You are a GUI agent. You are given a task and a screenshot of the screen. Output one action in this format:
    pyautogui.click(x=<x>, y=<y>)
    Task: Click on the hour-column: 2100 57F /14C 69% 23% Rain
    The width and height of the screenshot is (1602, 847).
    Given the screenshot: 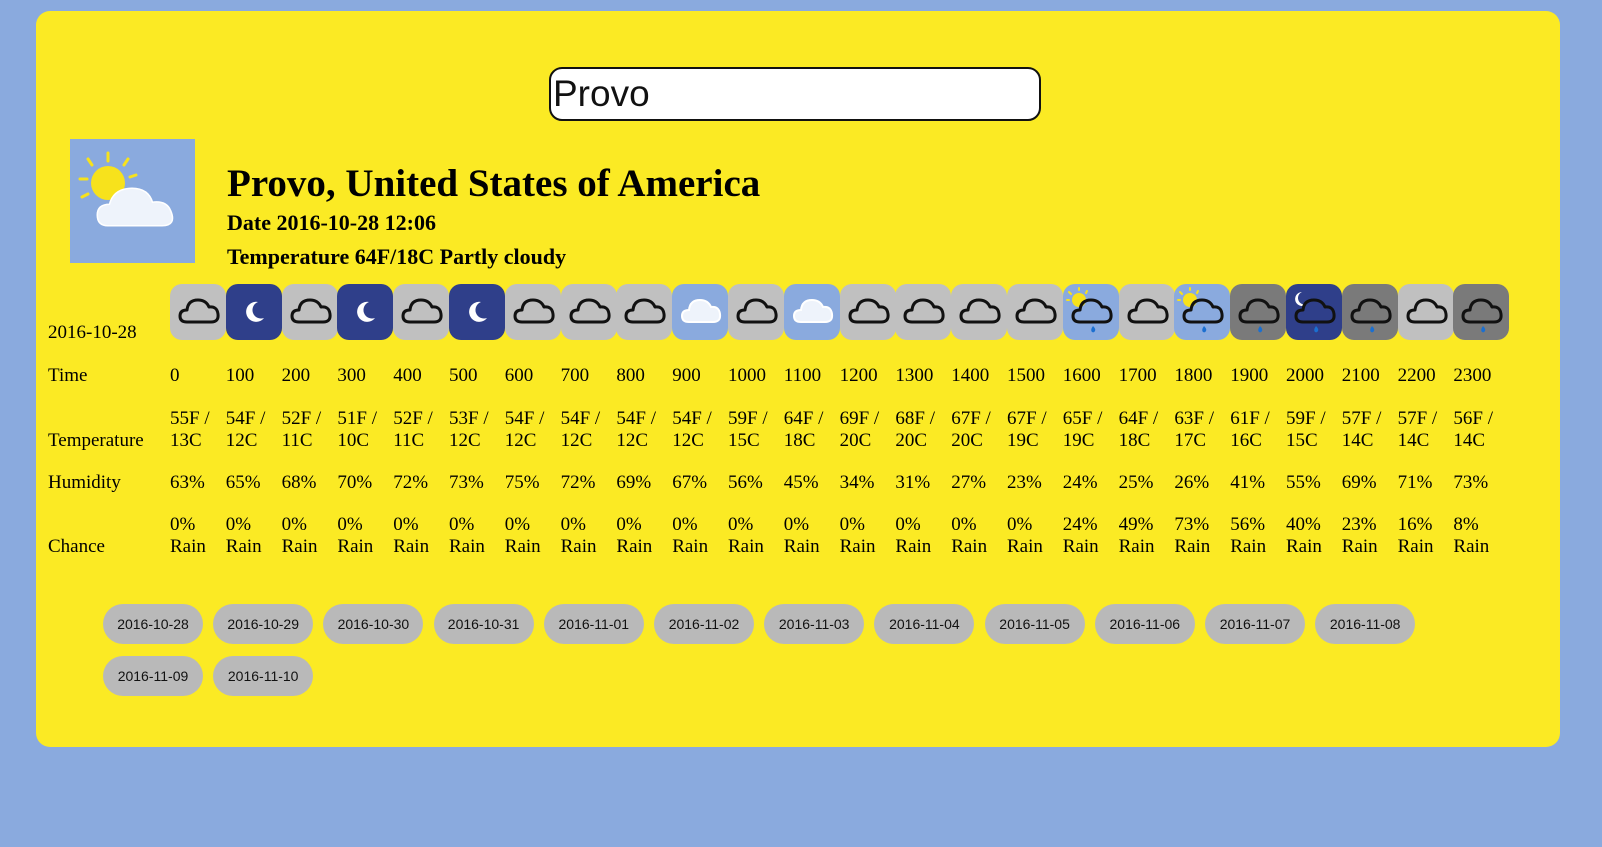 What is the action you would take?
    pyautogui.click(x=1369, y=420)
    